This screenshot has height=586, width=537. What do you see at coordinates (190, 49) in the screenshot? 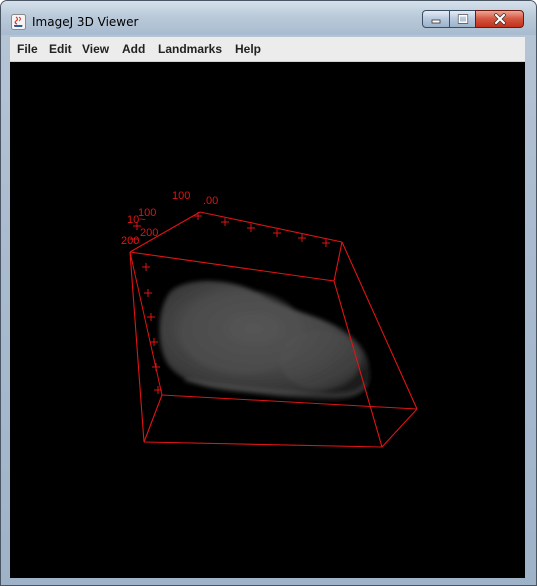
I see `menu-landmarks: Landmarks` at bounding box center [190, 49].